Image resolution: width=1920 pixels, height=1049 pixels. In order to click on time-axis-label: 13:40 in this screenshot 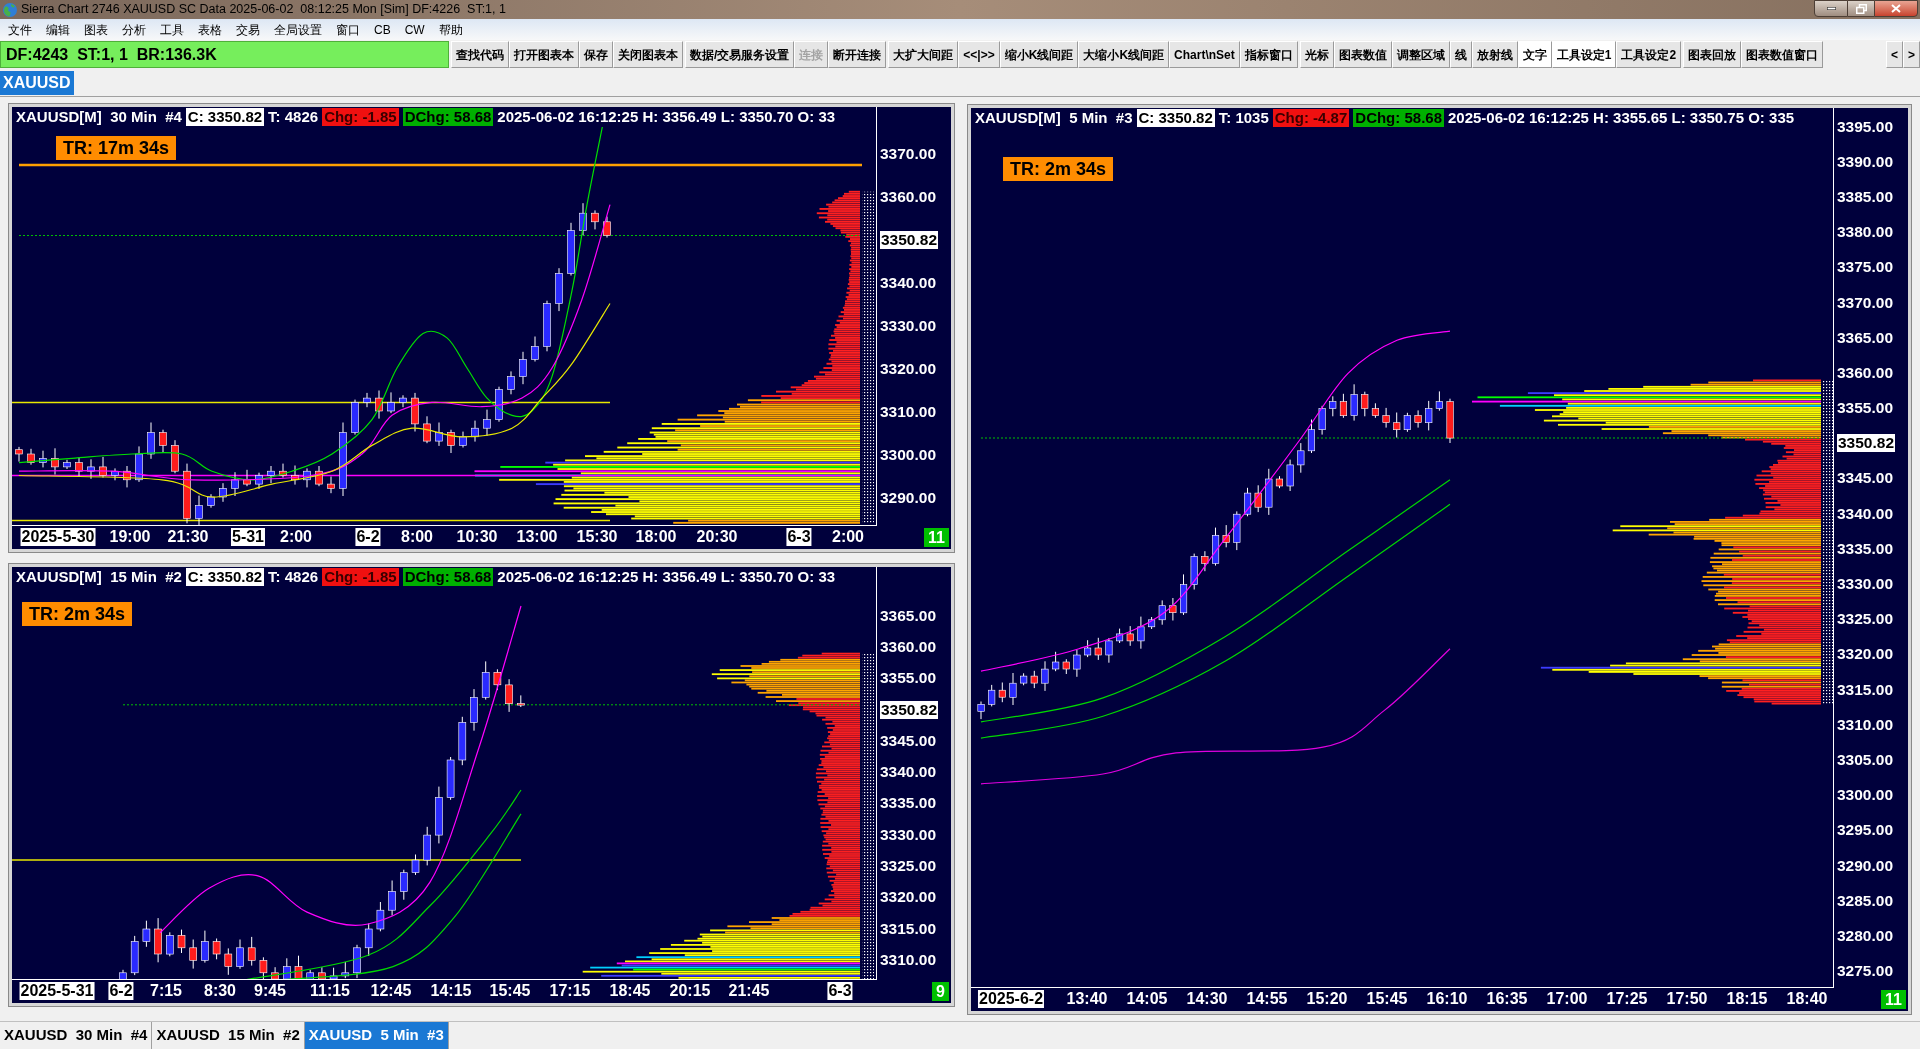, I will do `click(1087, 999)`.